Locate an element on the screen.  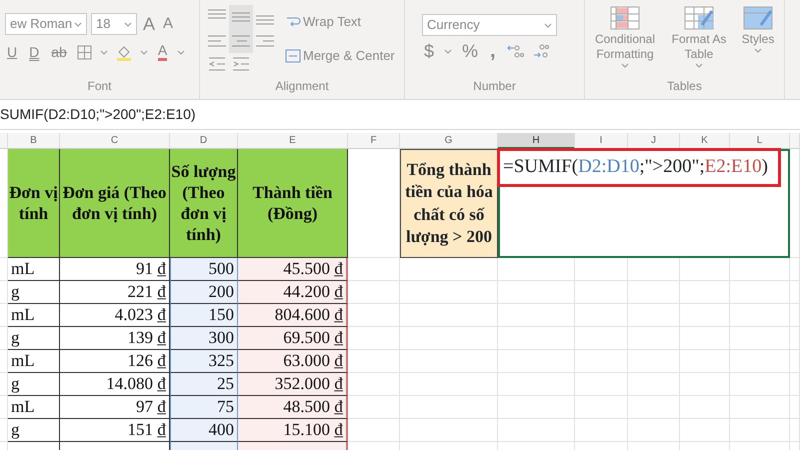
table-cell: 15.100 ₫ is located at coordinates (293, 430).